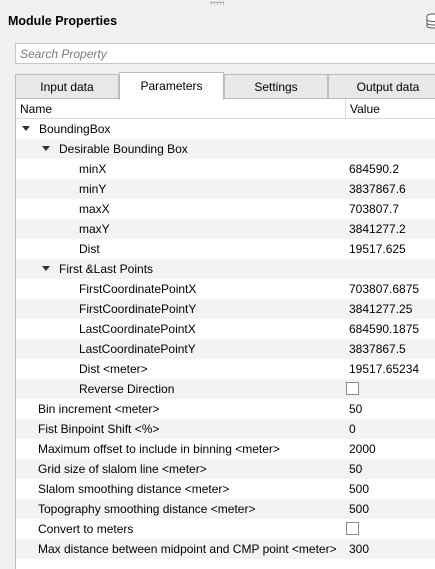 This screenshot has width=435, height=569. I want to click on column-header-value: Value, so click(363, 109).